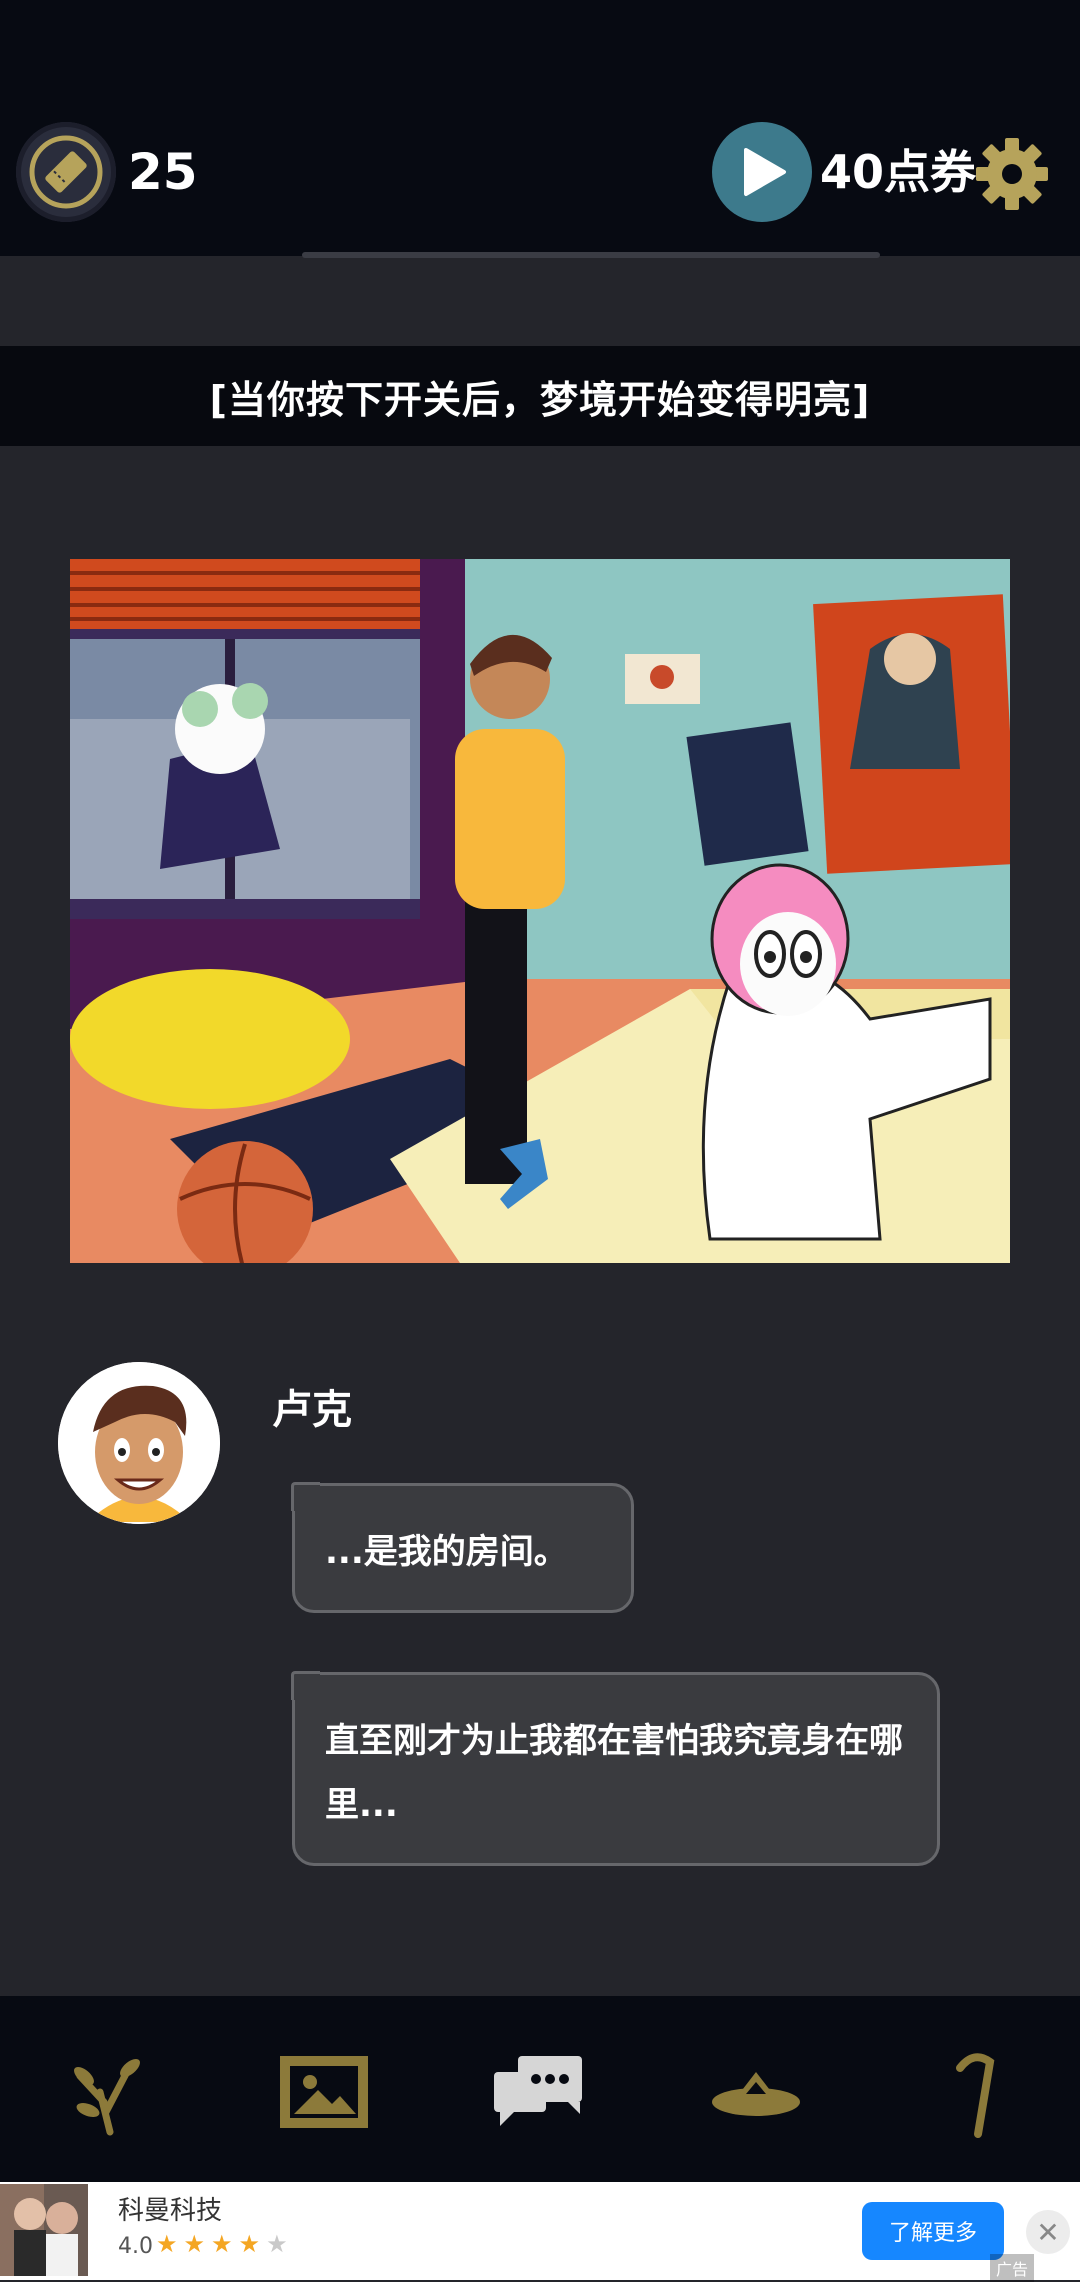 The image size is (1080, 2282). I want to click on ad-banner: 科曼科技 4.0 ★★★★★ 了解更多 ✕ 广告, so click(540, 2232).